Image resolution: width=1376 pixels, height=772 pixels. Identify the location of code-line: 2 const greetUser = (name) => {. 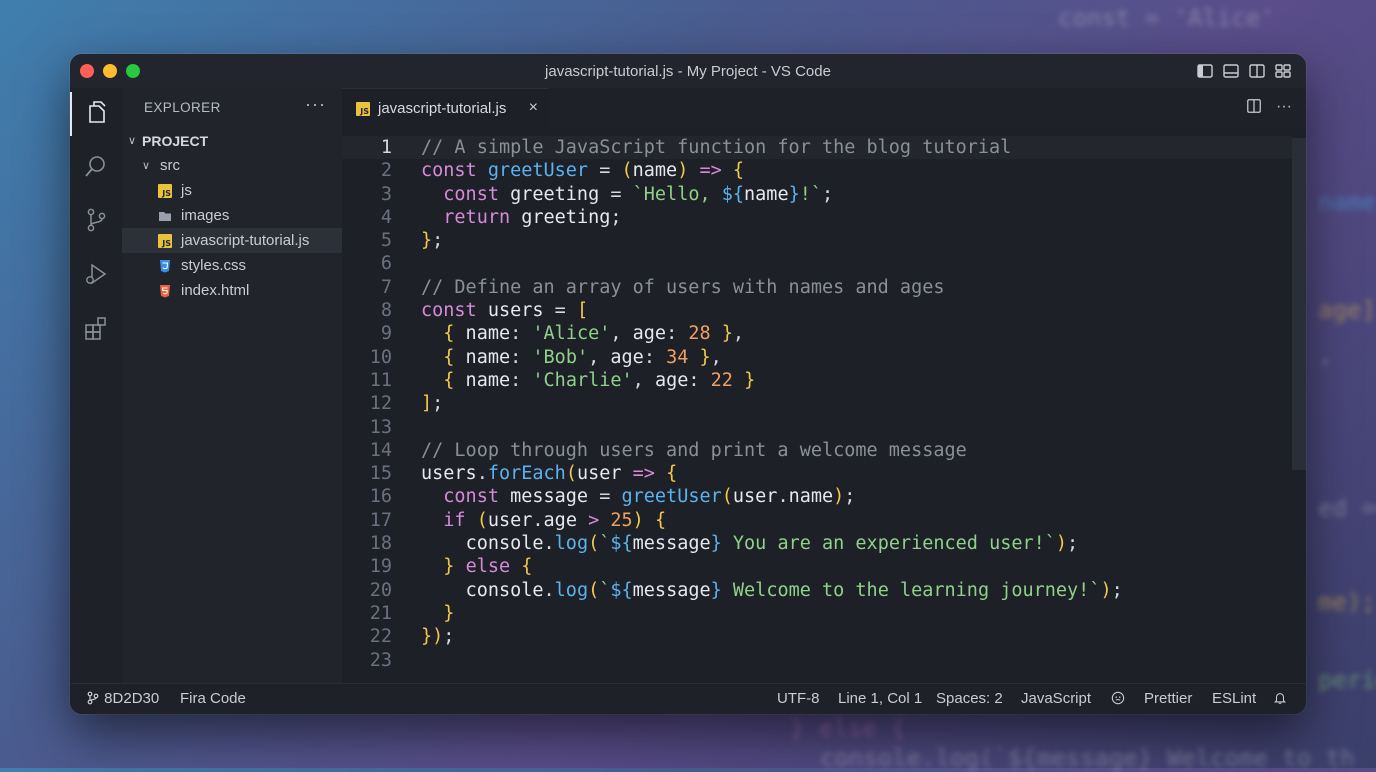
(817, 170).